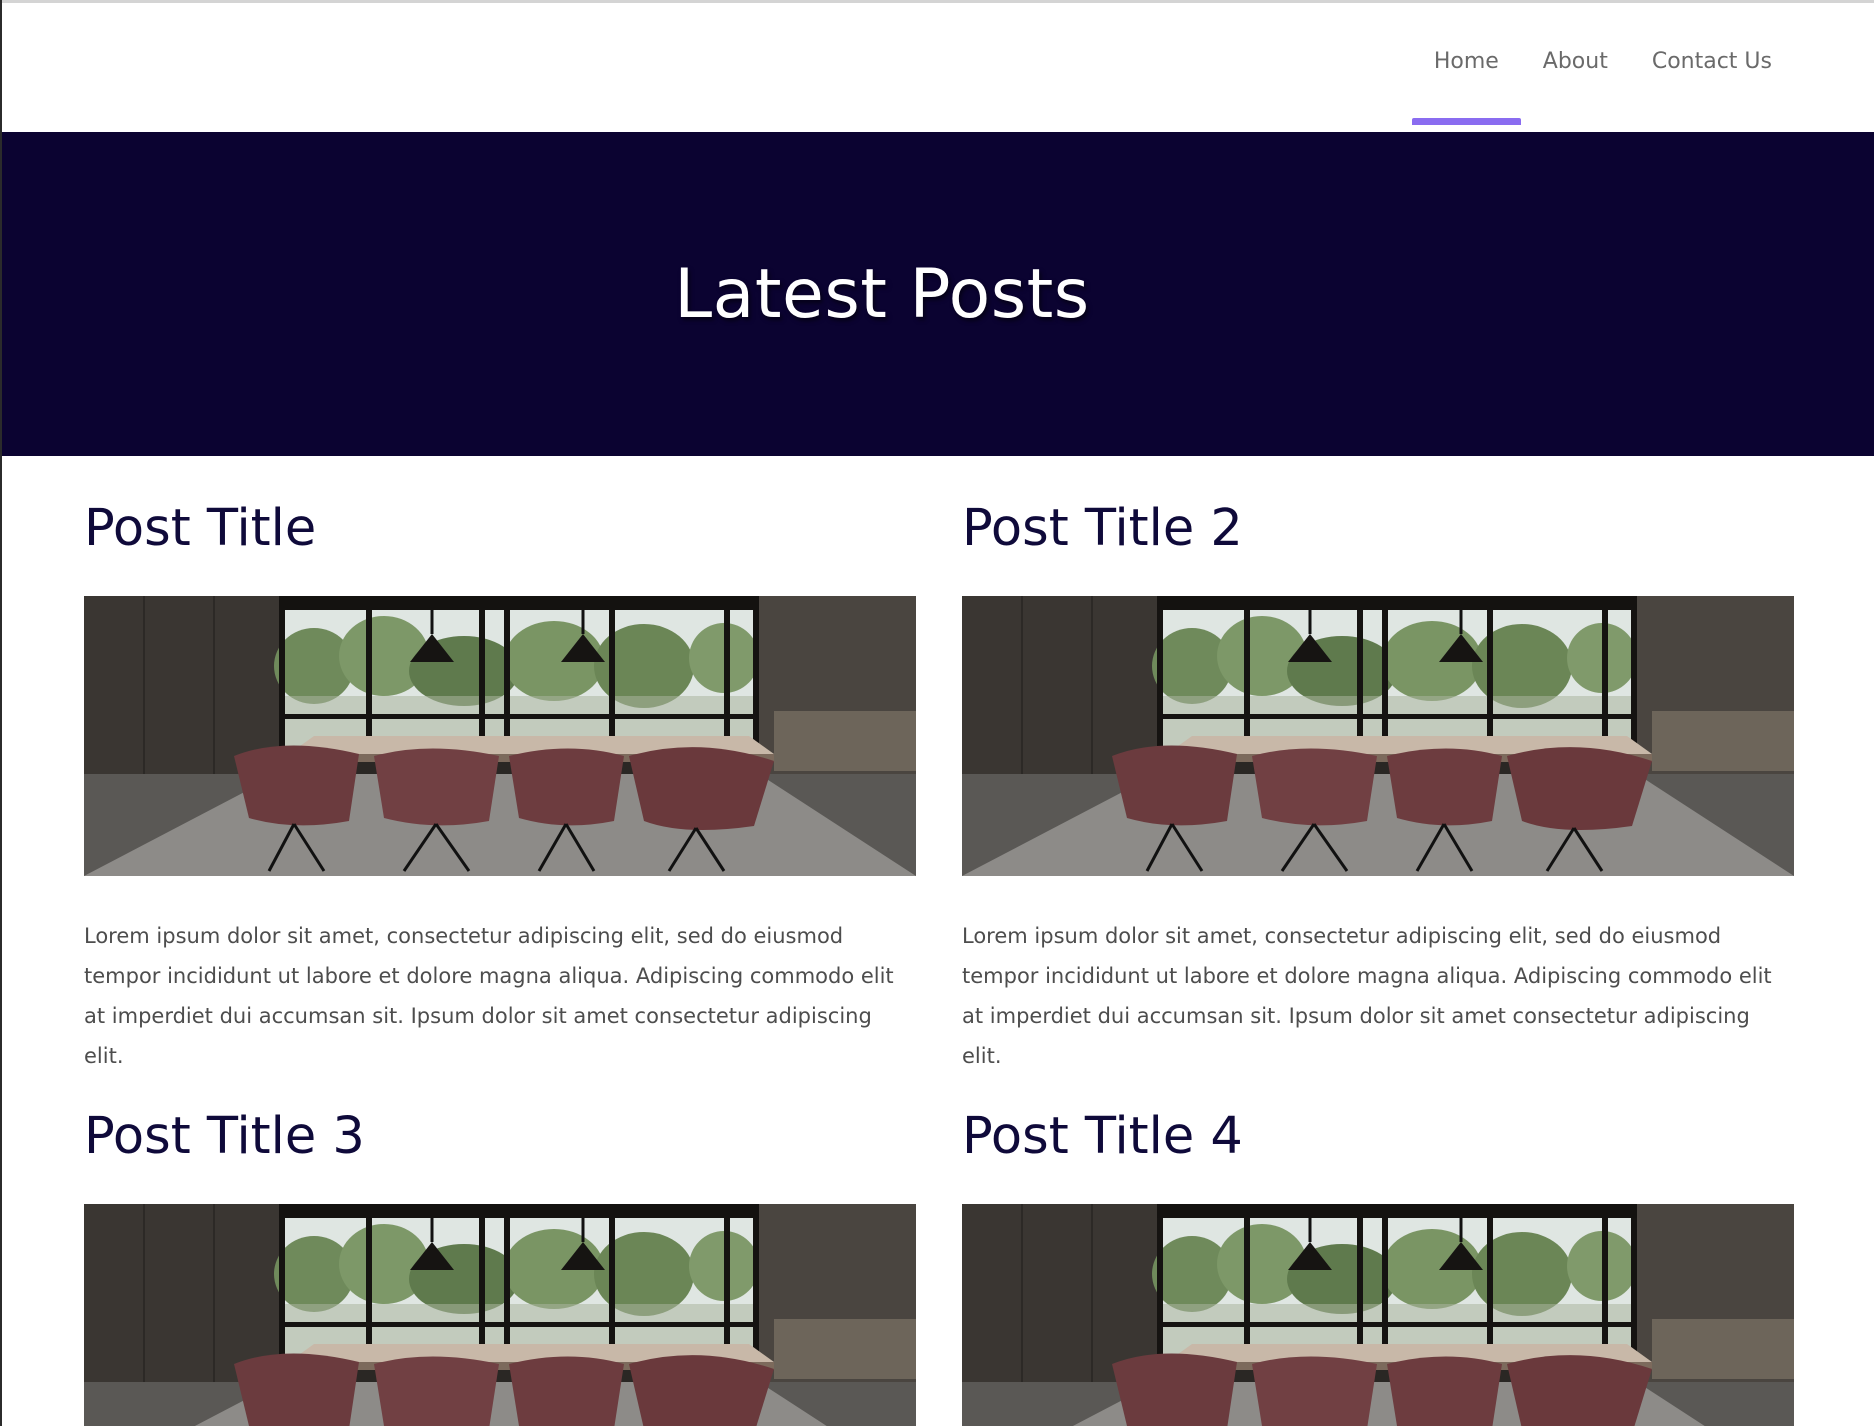  What do you see at coordinates (1378, 529) in the screenshot?
I see `post-title: Post Title 2` at bounding box center [1378, 529].